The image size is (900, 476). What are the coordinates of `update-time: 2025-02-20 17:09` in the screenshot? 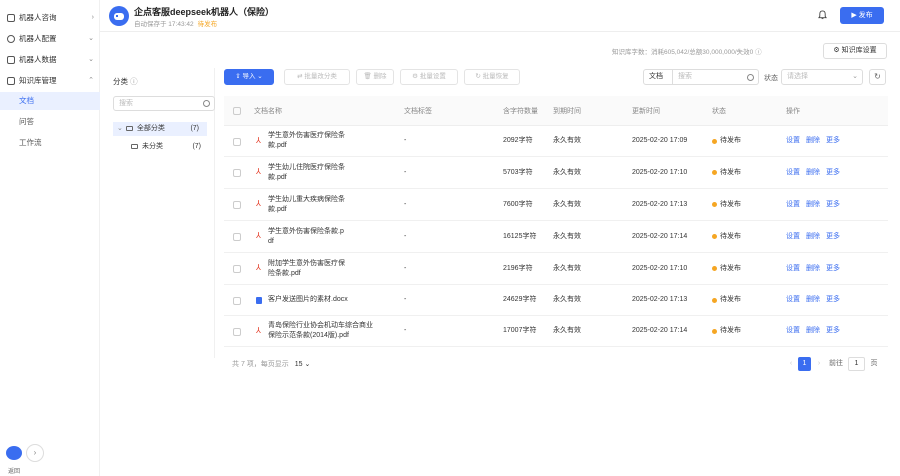 It's located at (660, 140).